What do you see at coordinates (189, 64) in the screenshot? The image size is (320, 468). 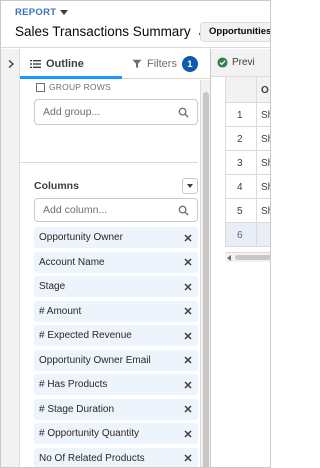 I see `filters-count-badge: 1` at bounding box center [189, 64].